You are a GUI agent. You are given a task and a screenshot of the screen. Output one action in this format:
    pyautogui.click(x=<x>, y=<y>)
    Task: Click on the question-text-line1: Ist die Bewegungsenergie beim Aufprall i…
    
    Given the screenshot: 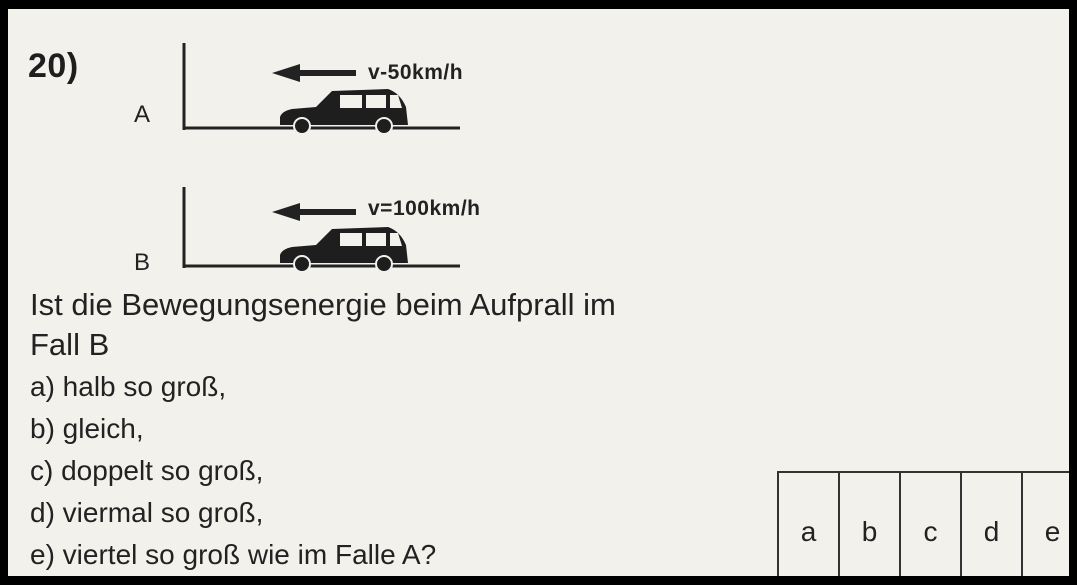 What is the action you would take?
    pyautogui.click(x=323, y=304)
    